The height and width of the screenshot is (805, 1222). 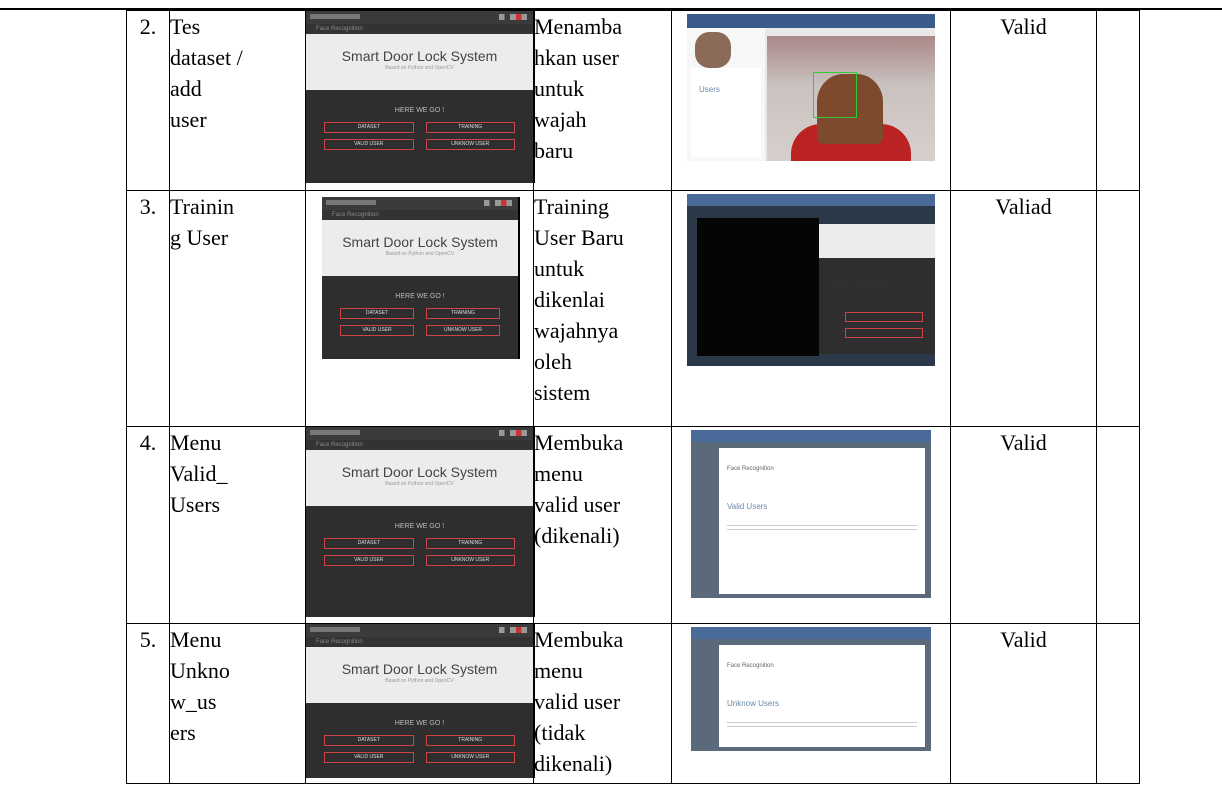 I want to click on desc-line: User Baru, so click(x=579, y=237).